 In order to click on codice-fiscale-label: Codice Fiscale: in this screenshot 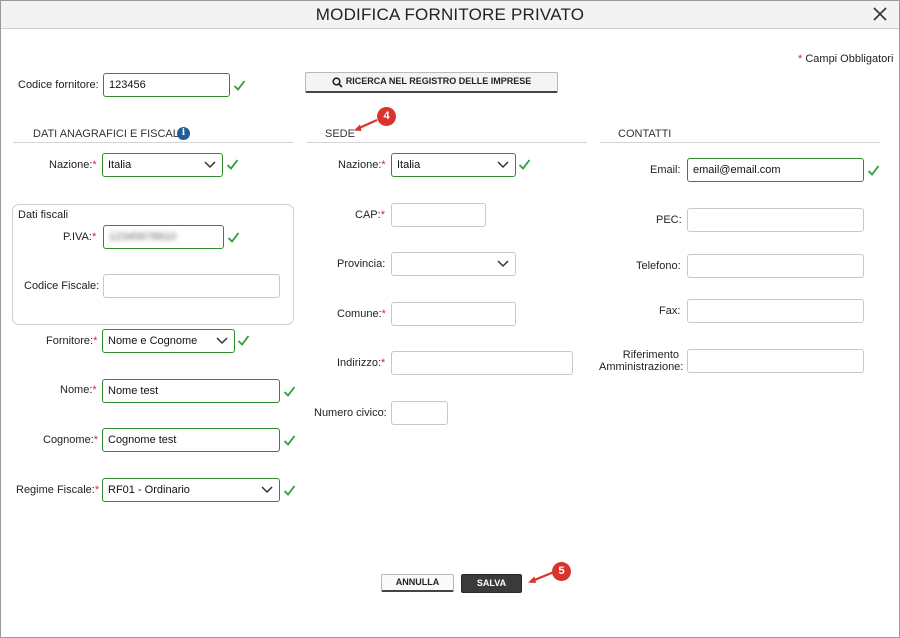, I will do `click(62, 286)`.